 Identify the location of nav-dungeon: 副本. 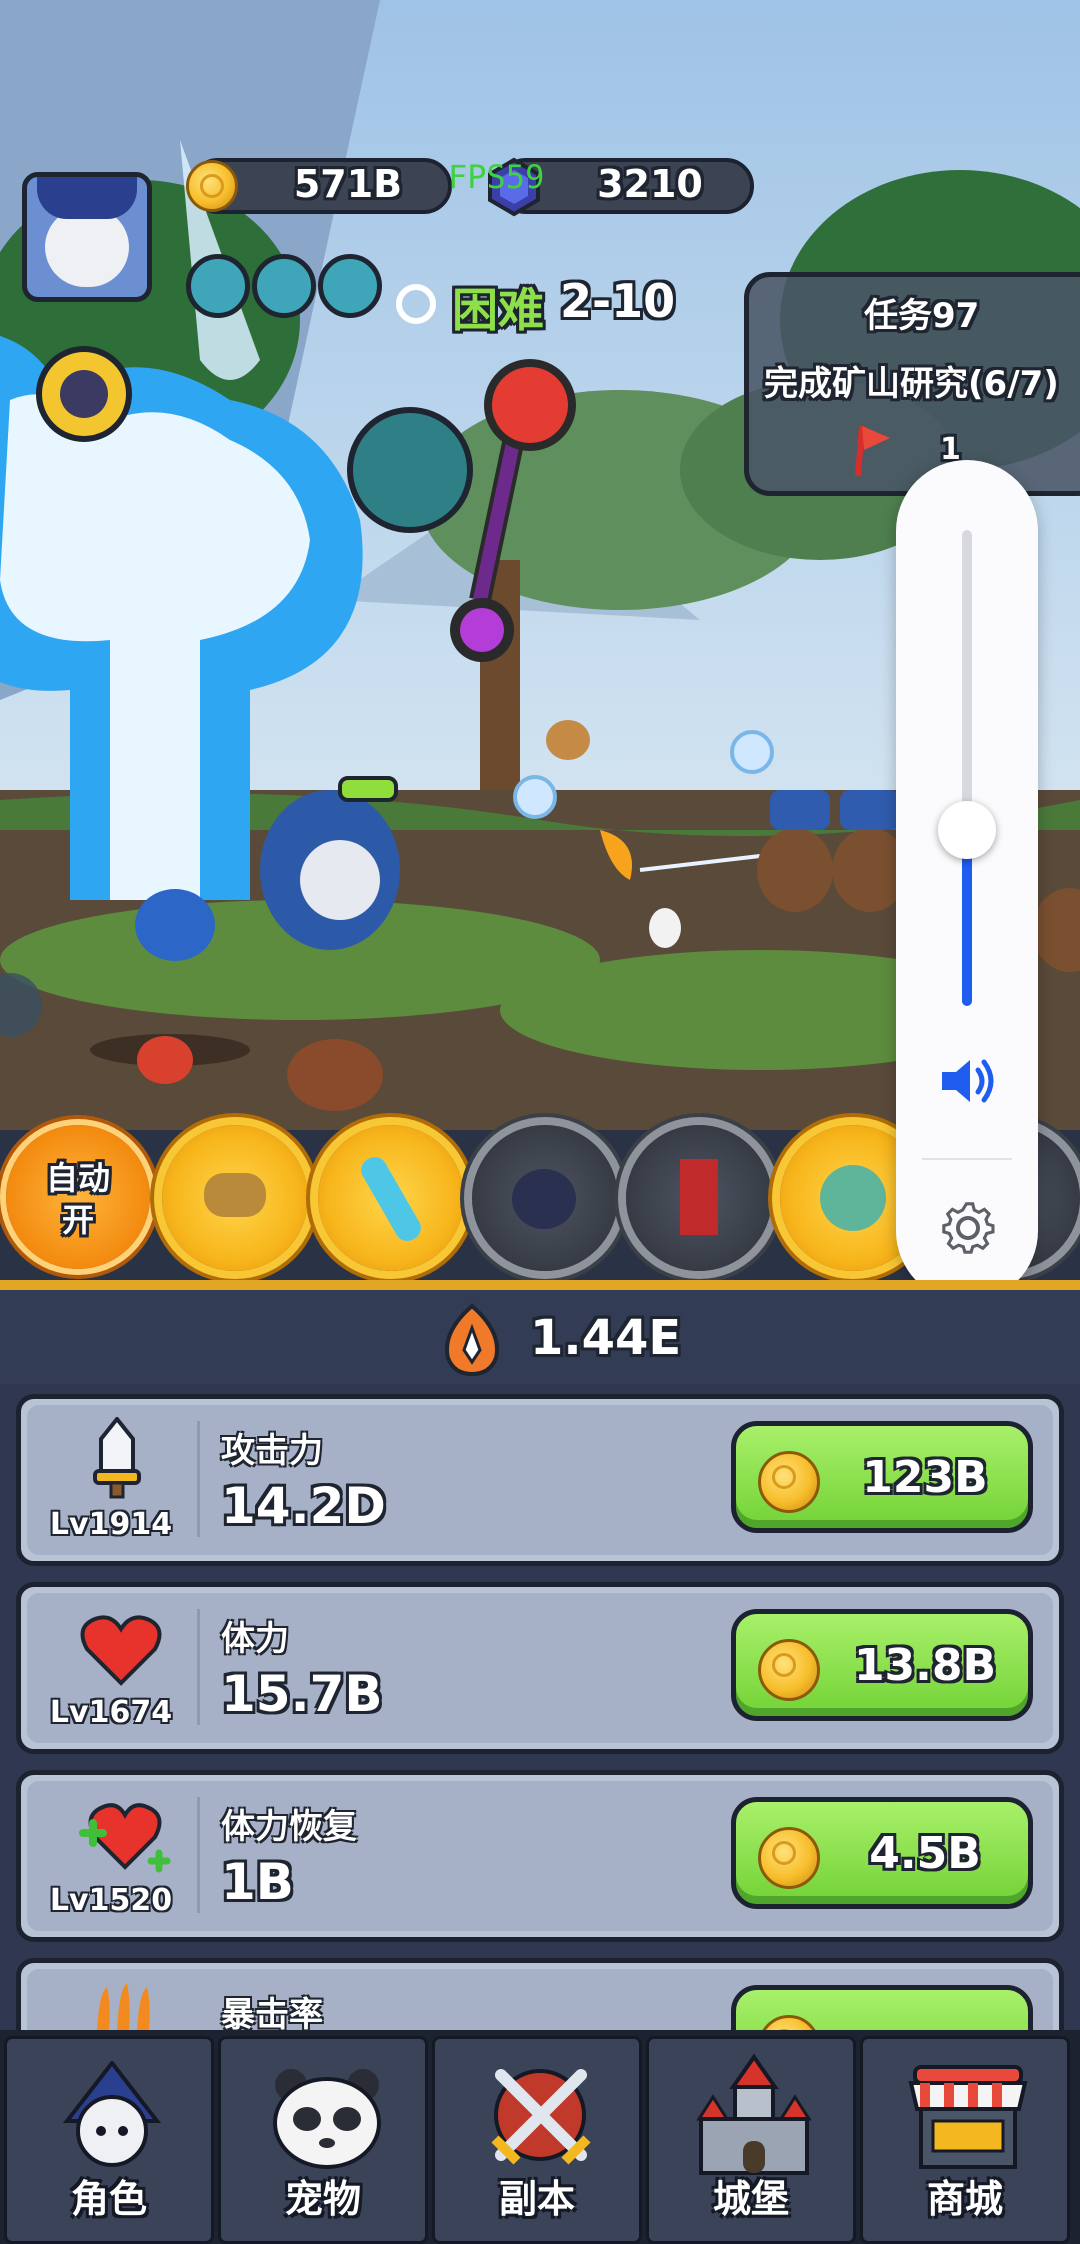
(537, 2140).